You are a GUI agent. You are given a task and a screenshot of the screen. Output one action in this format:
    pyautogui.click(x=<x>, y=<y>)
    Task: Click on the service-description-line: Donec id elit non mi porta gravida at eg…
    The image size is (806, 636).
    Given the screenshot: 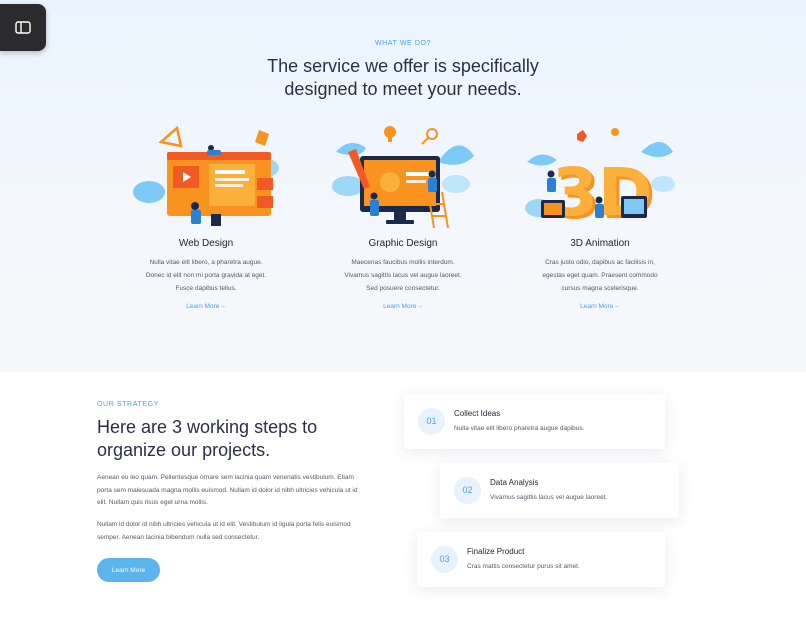 What is the action you would take?
    pyautogui.click(x=206, y=275)
    